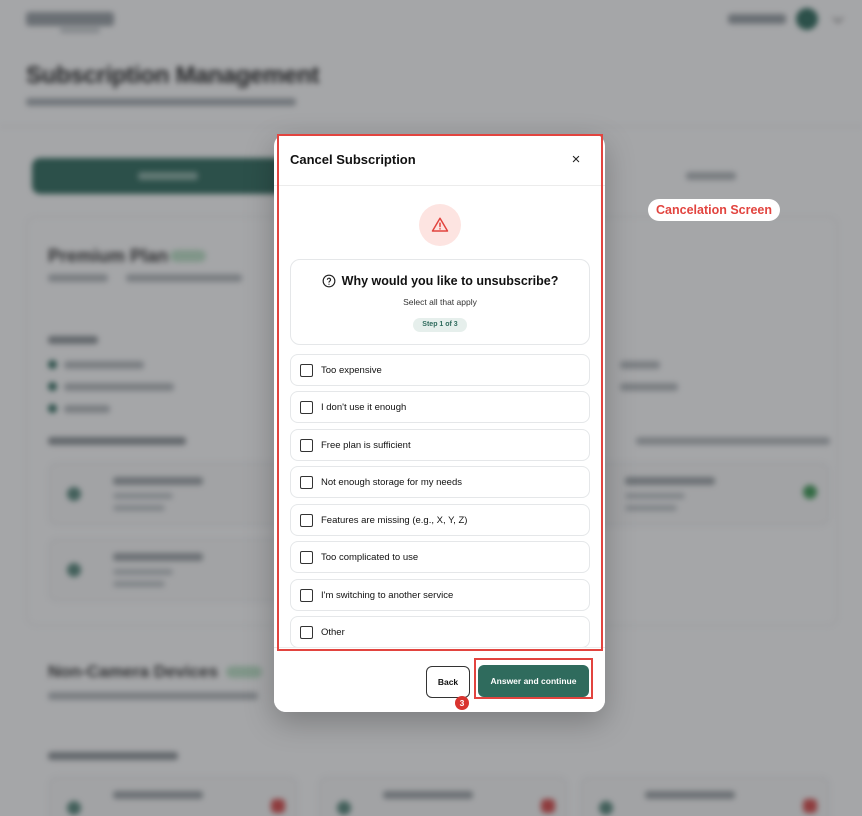 Image resolution: width=862 pixels, height=816 pixels. Describe the element at coordinates (450, 281) in the screenshot. I see `question-text: Why would you like to unsubscribe?` at that location.